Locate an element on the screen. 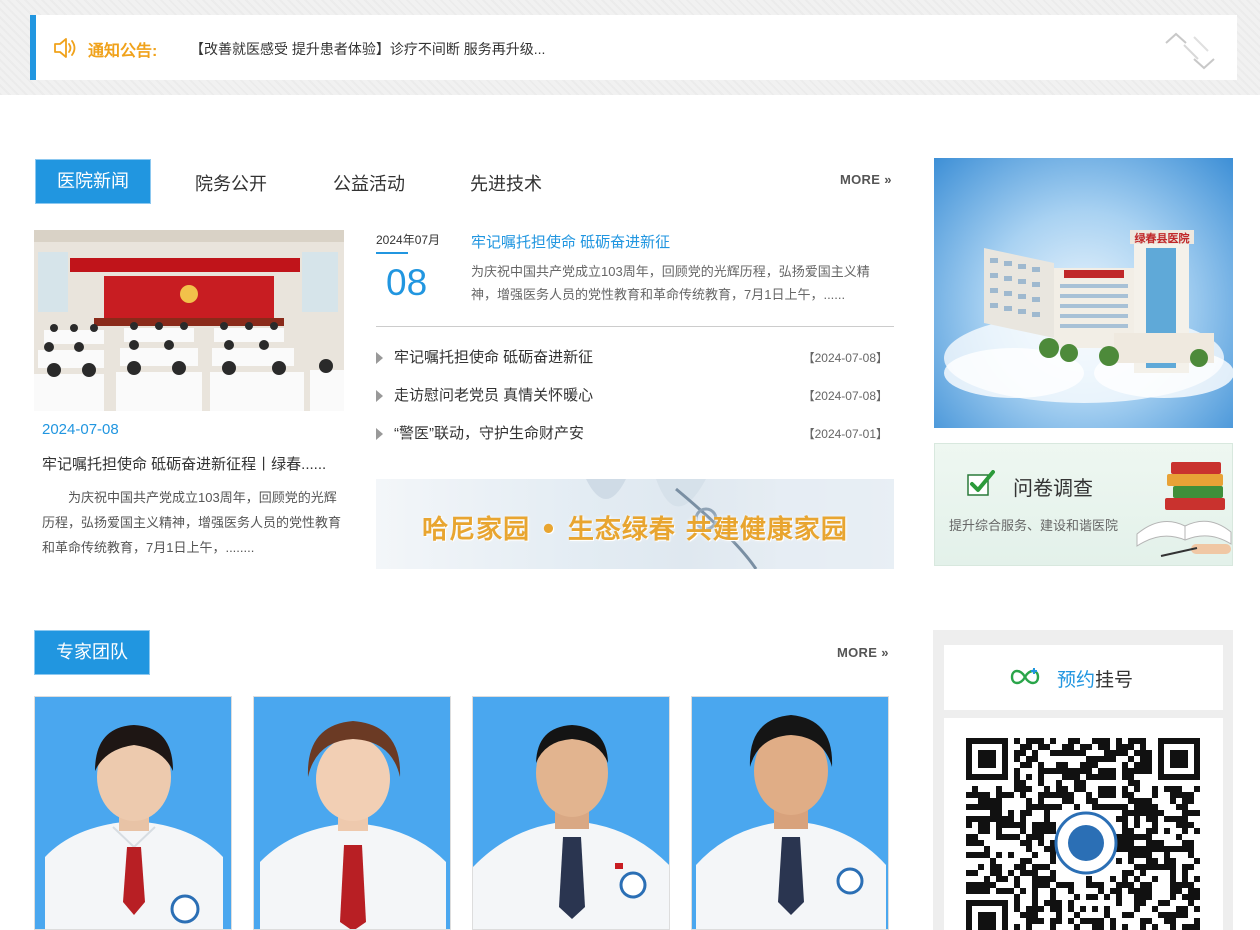  registration-title-a: 预约 is located at coordinates (1076, 680).